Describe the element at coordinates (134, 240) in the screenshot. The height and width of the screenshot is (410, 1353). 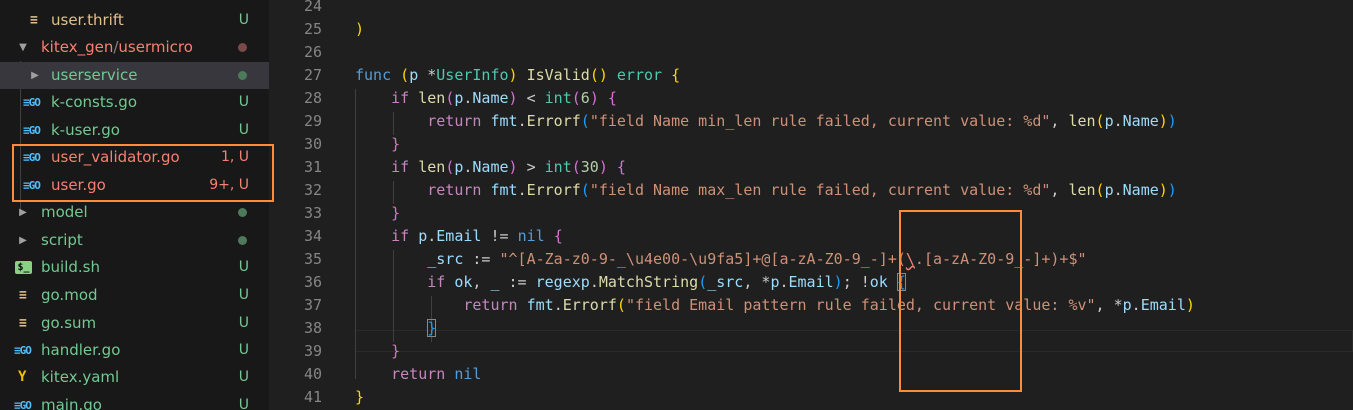
I see `folder-item-script: ▶ script` at that location.